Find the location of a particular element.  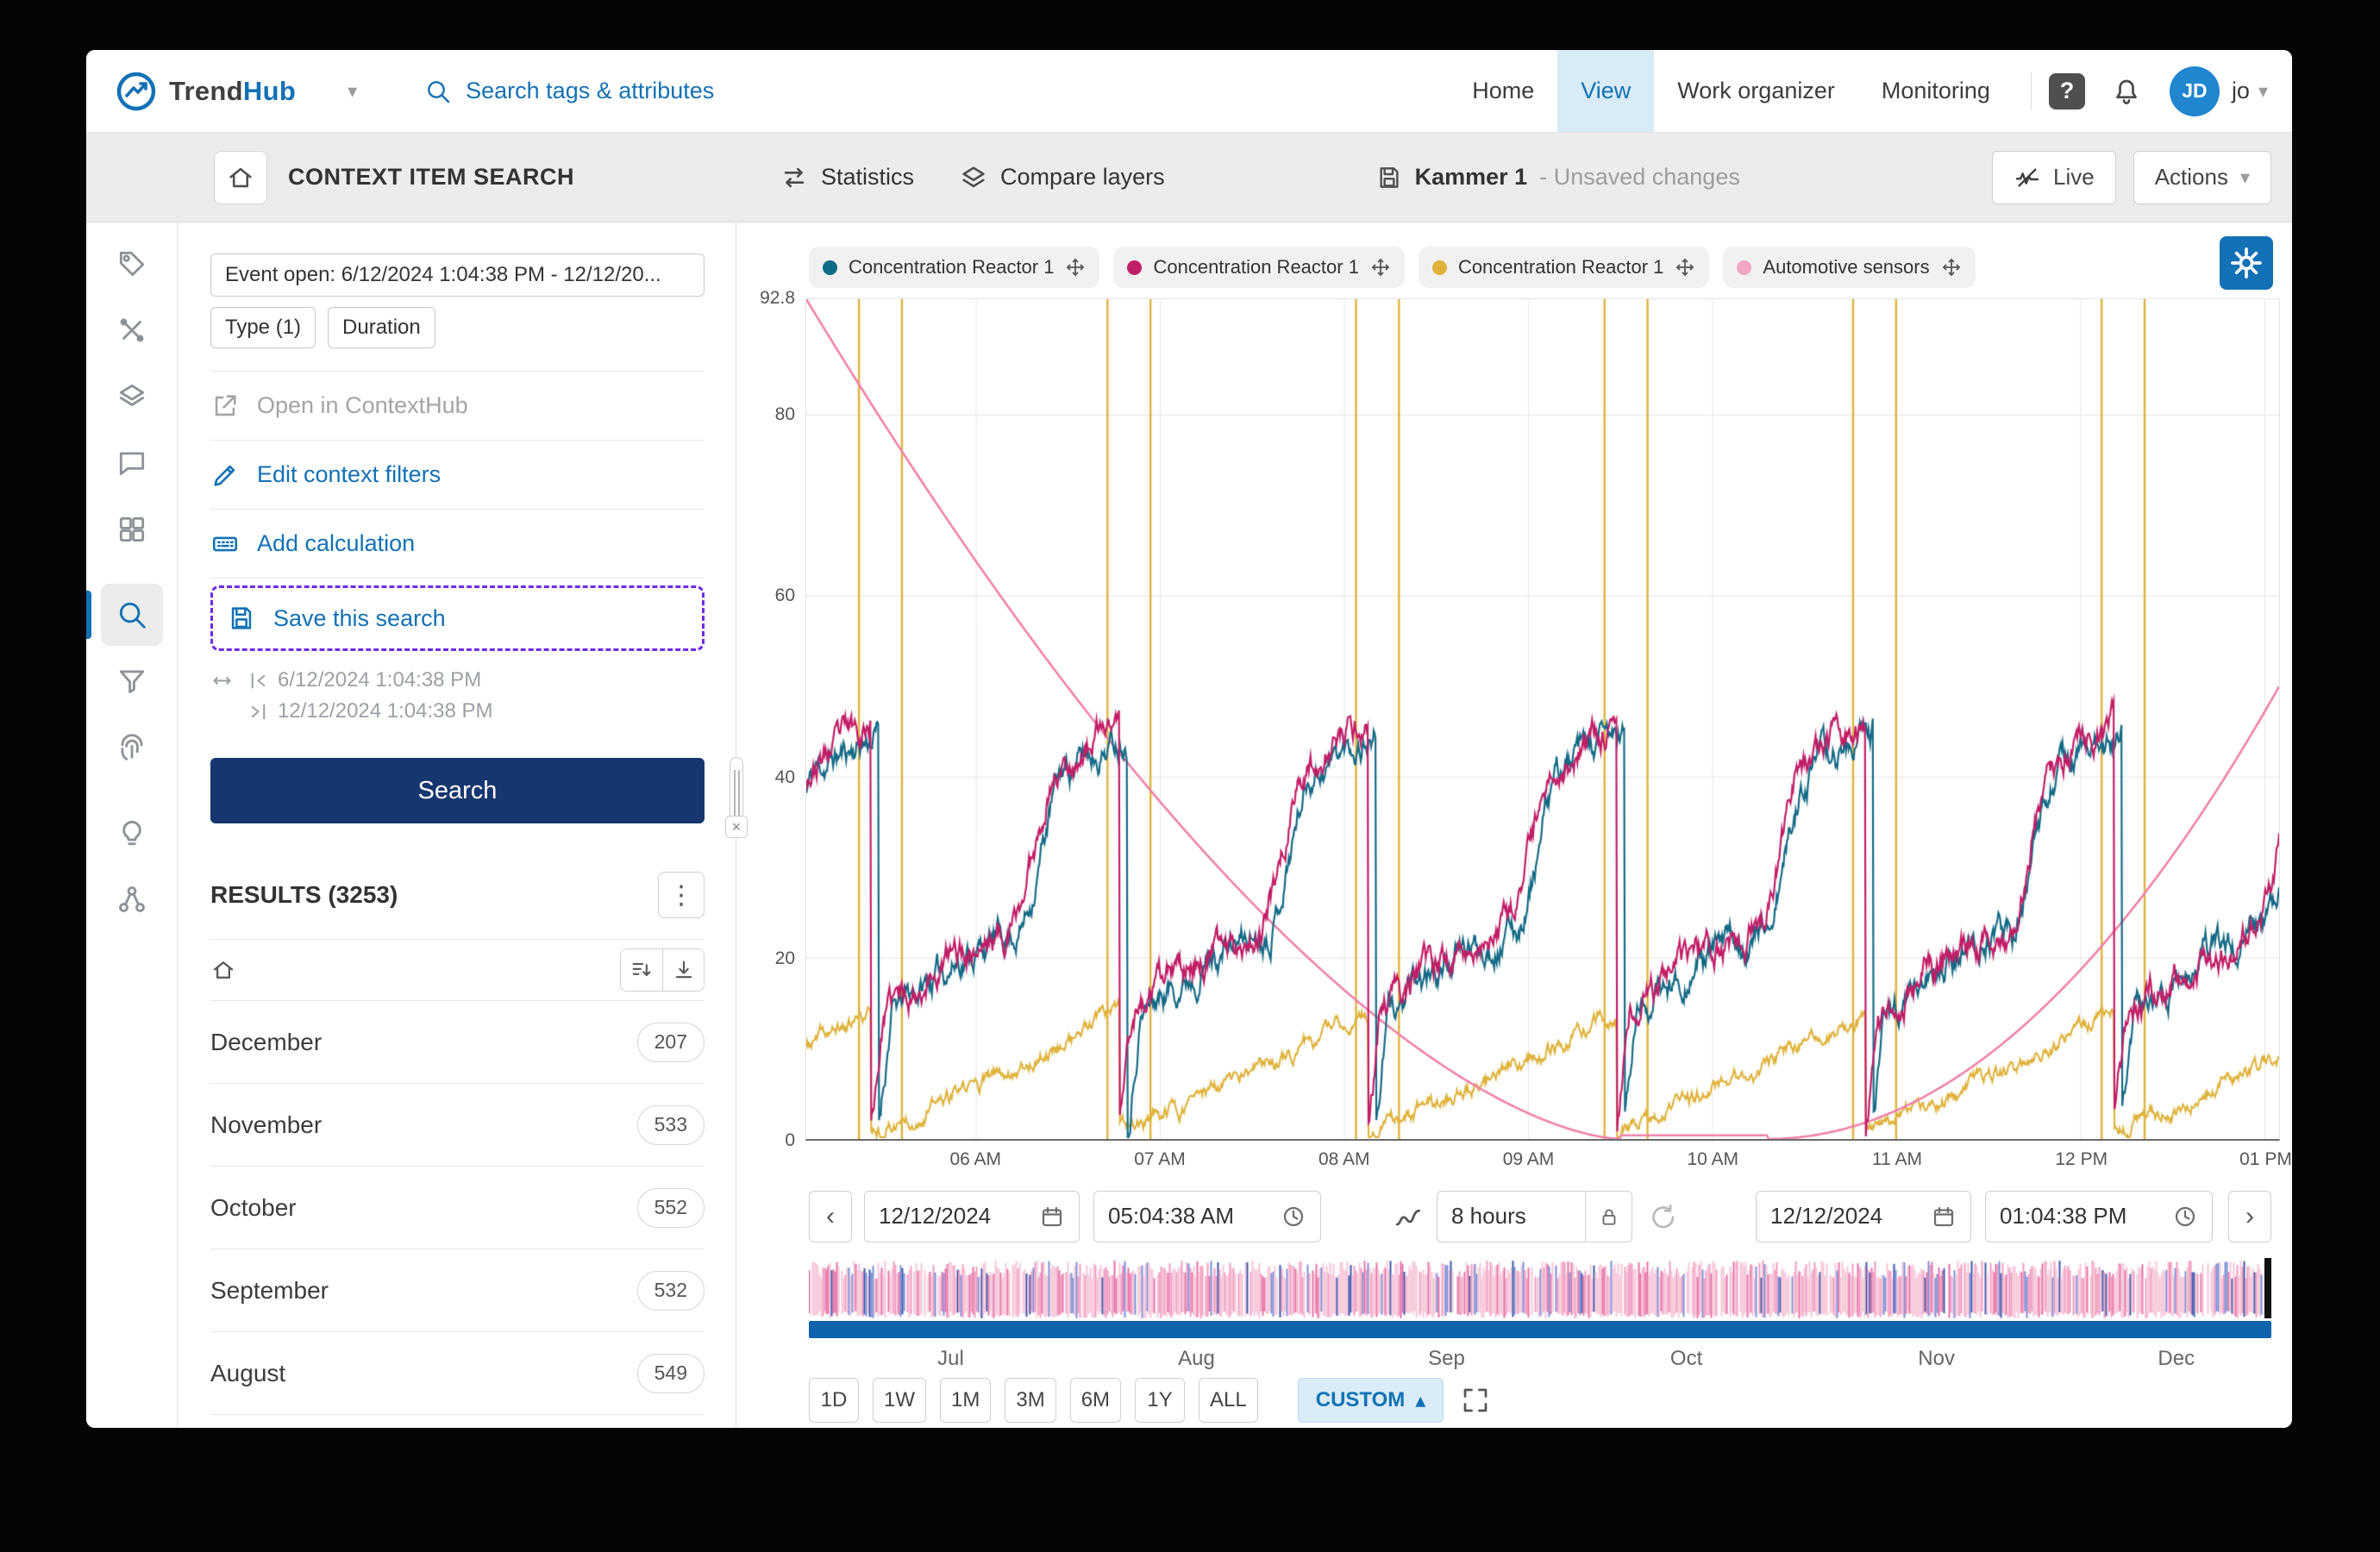

lock-duration-button is located at coordinates (1609, 1217).